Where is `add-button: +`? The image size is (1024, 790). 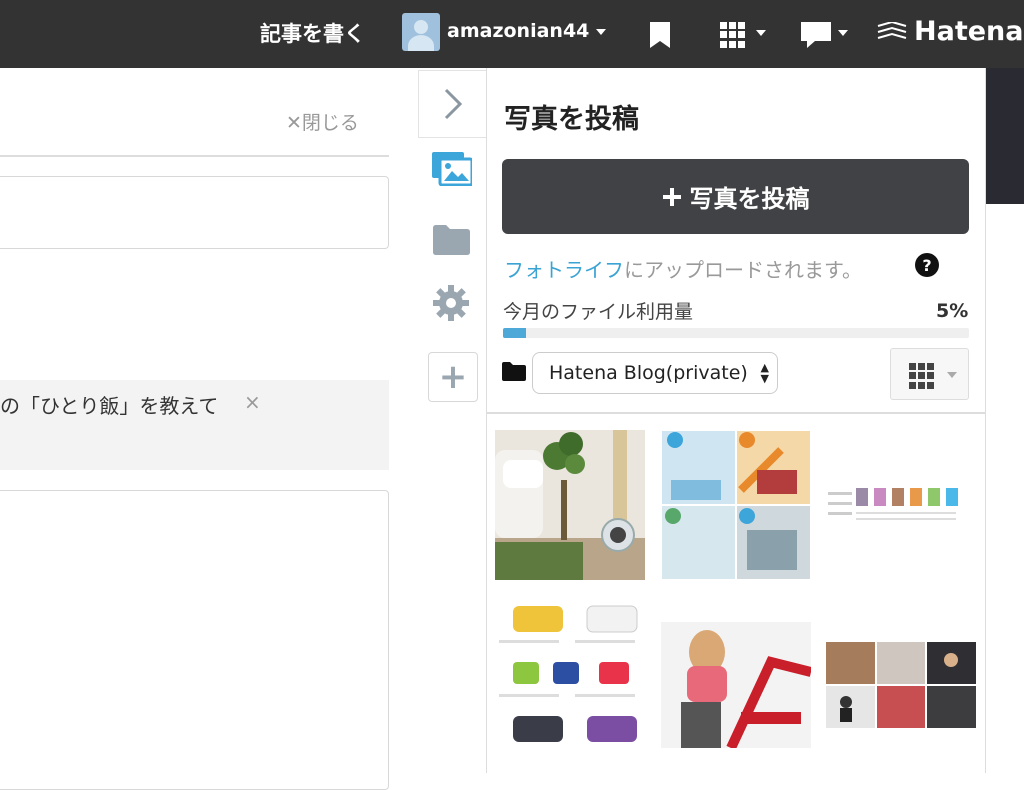
add-button: + is located at coordinates (453, 377).